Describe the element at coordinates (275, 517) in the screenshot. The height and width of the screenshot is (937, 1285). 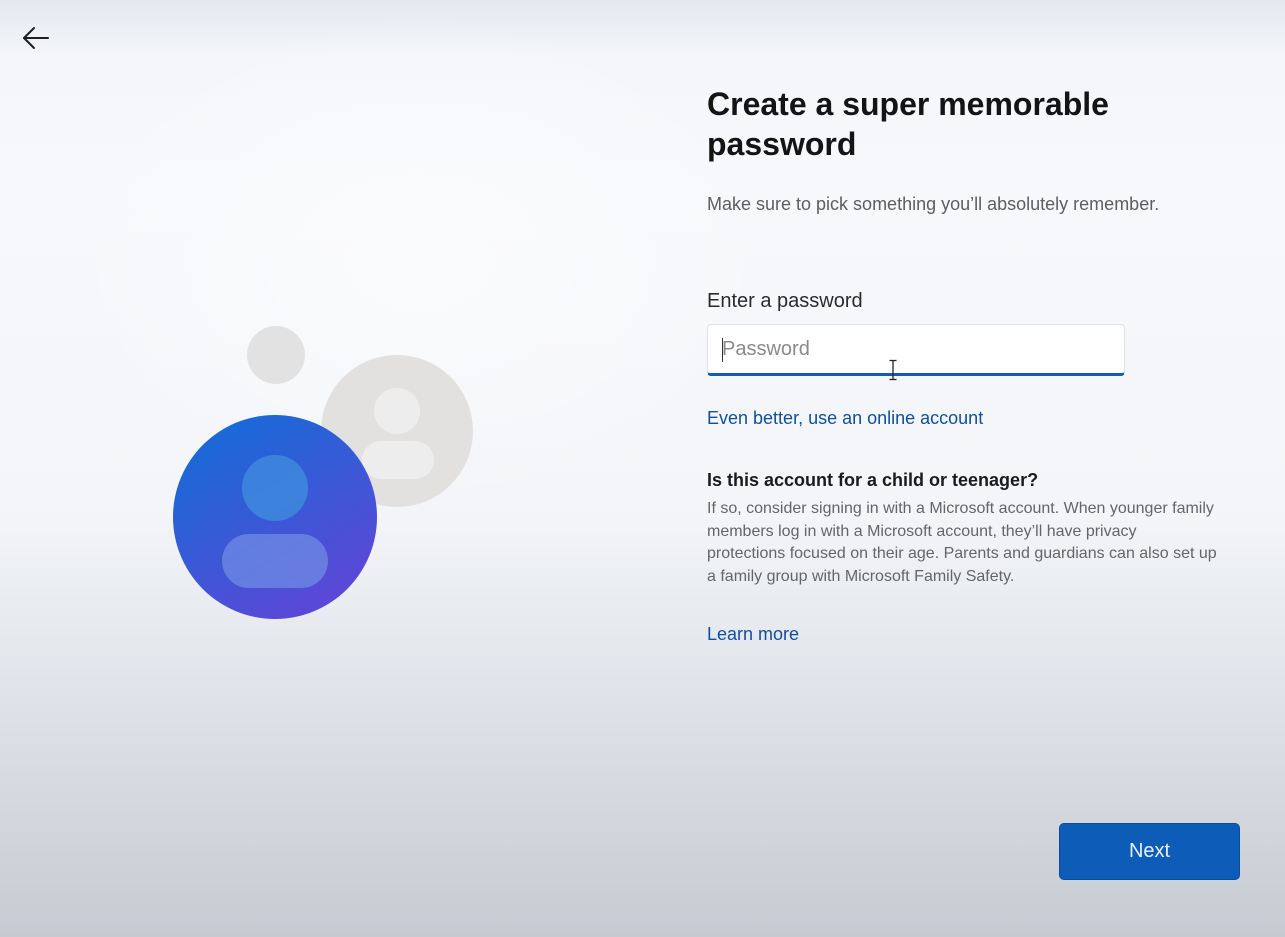
I see `primary-avatar-icon` at that location.